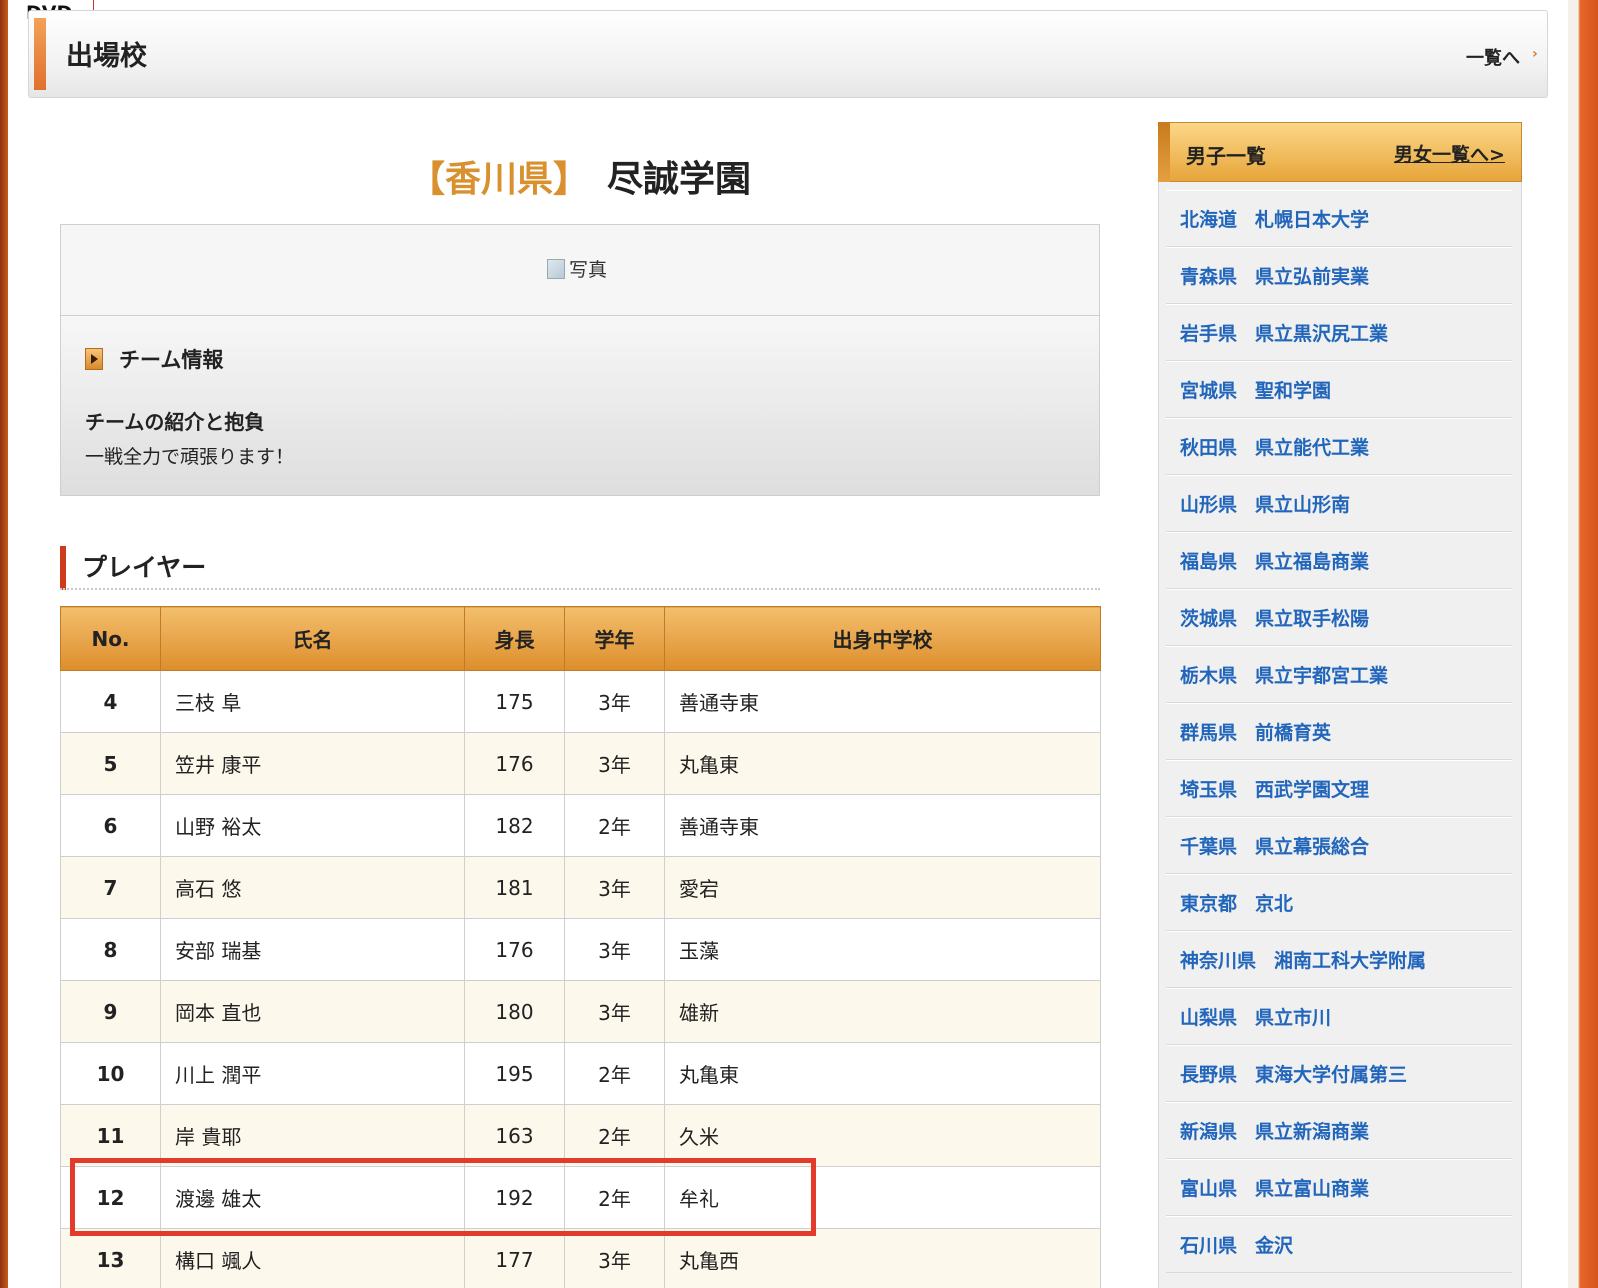  Describe the element at coordinates (580, 589) in the screenshot. I see `dotted-divider` at that location.